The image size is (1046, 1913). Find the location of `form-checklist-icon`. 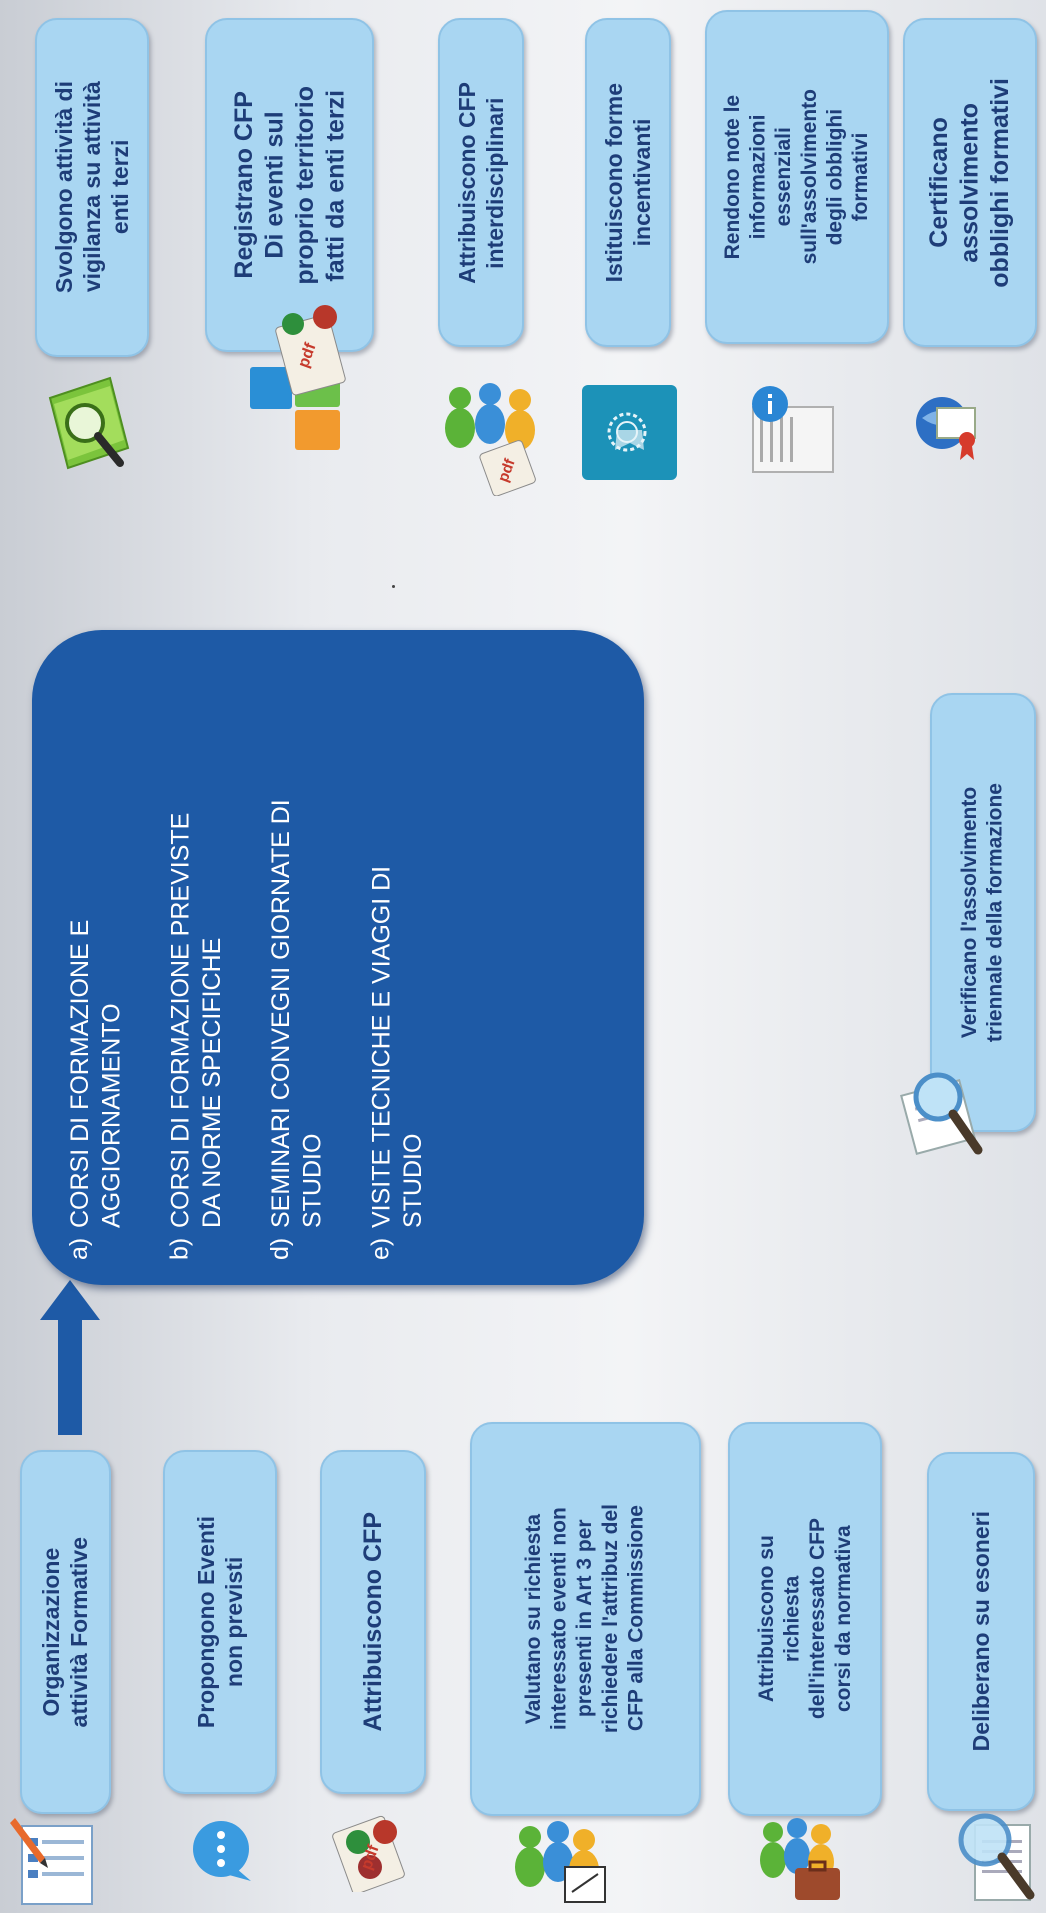

form-checklist-icon is located at coordinates (51, 1861).